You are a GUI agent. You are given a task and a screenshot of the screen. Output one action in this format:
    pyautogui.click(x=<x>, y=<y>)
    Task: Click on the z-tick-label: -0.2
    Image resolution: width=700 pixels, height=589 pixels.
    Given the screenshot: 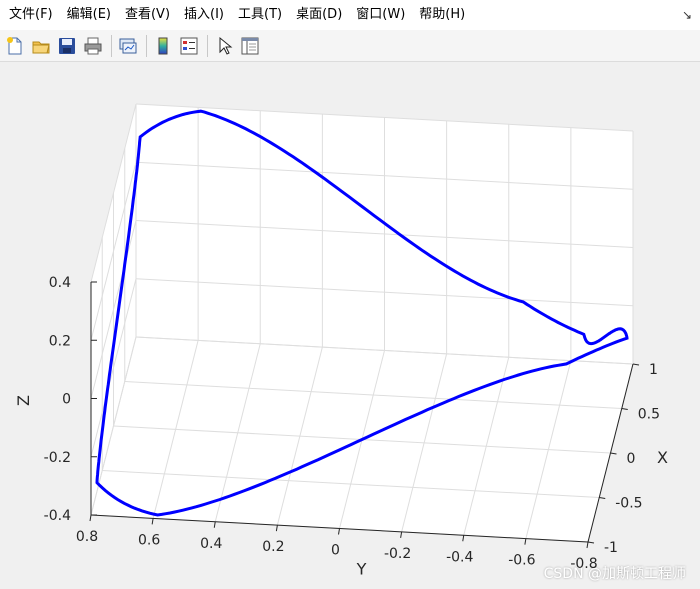 What is the action you would take?
    pyautogui.click(x=57, y=458)
    